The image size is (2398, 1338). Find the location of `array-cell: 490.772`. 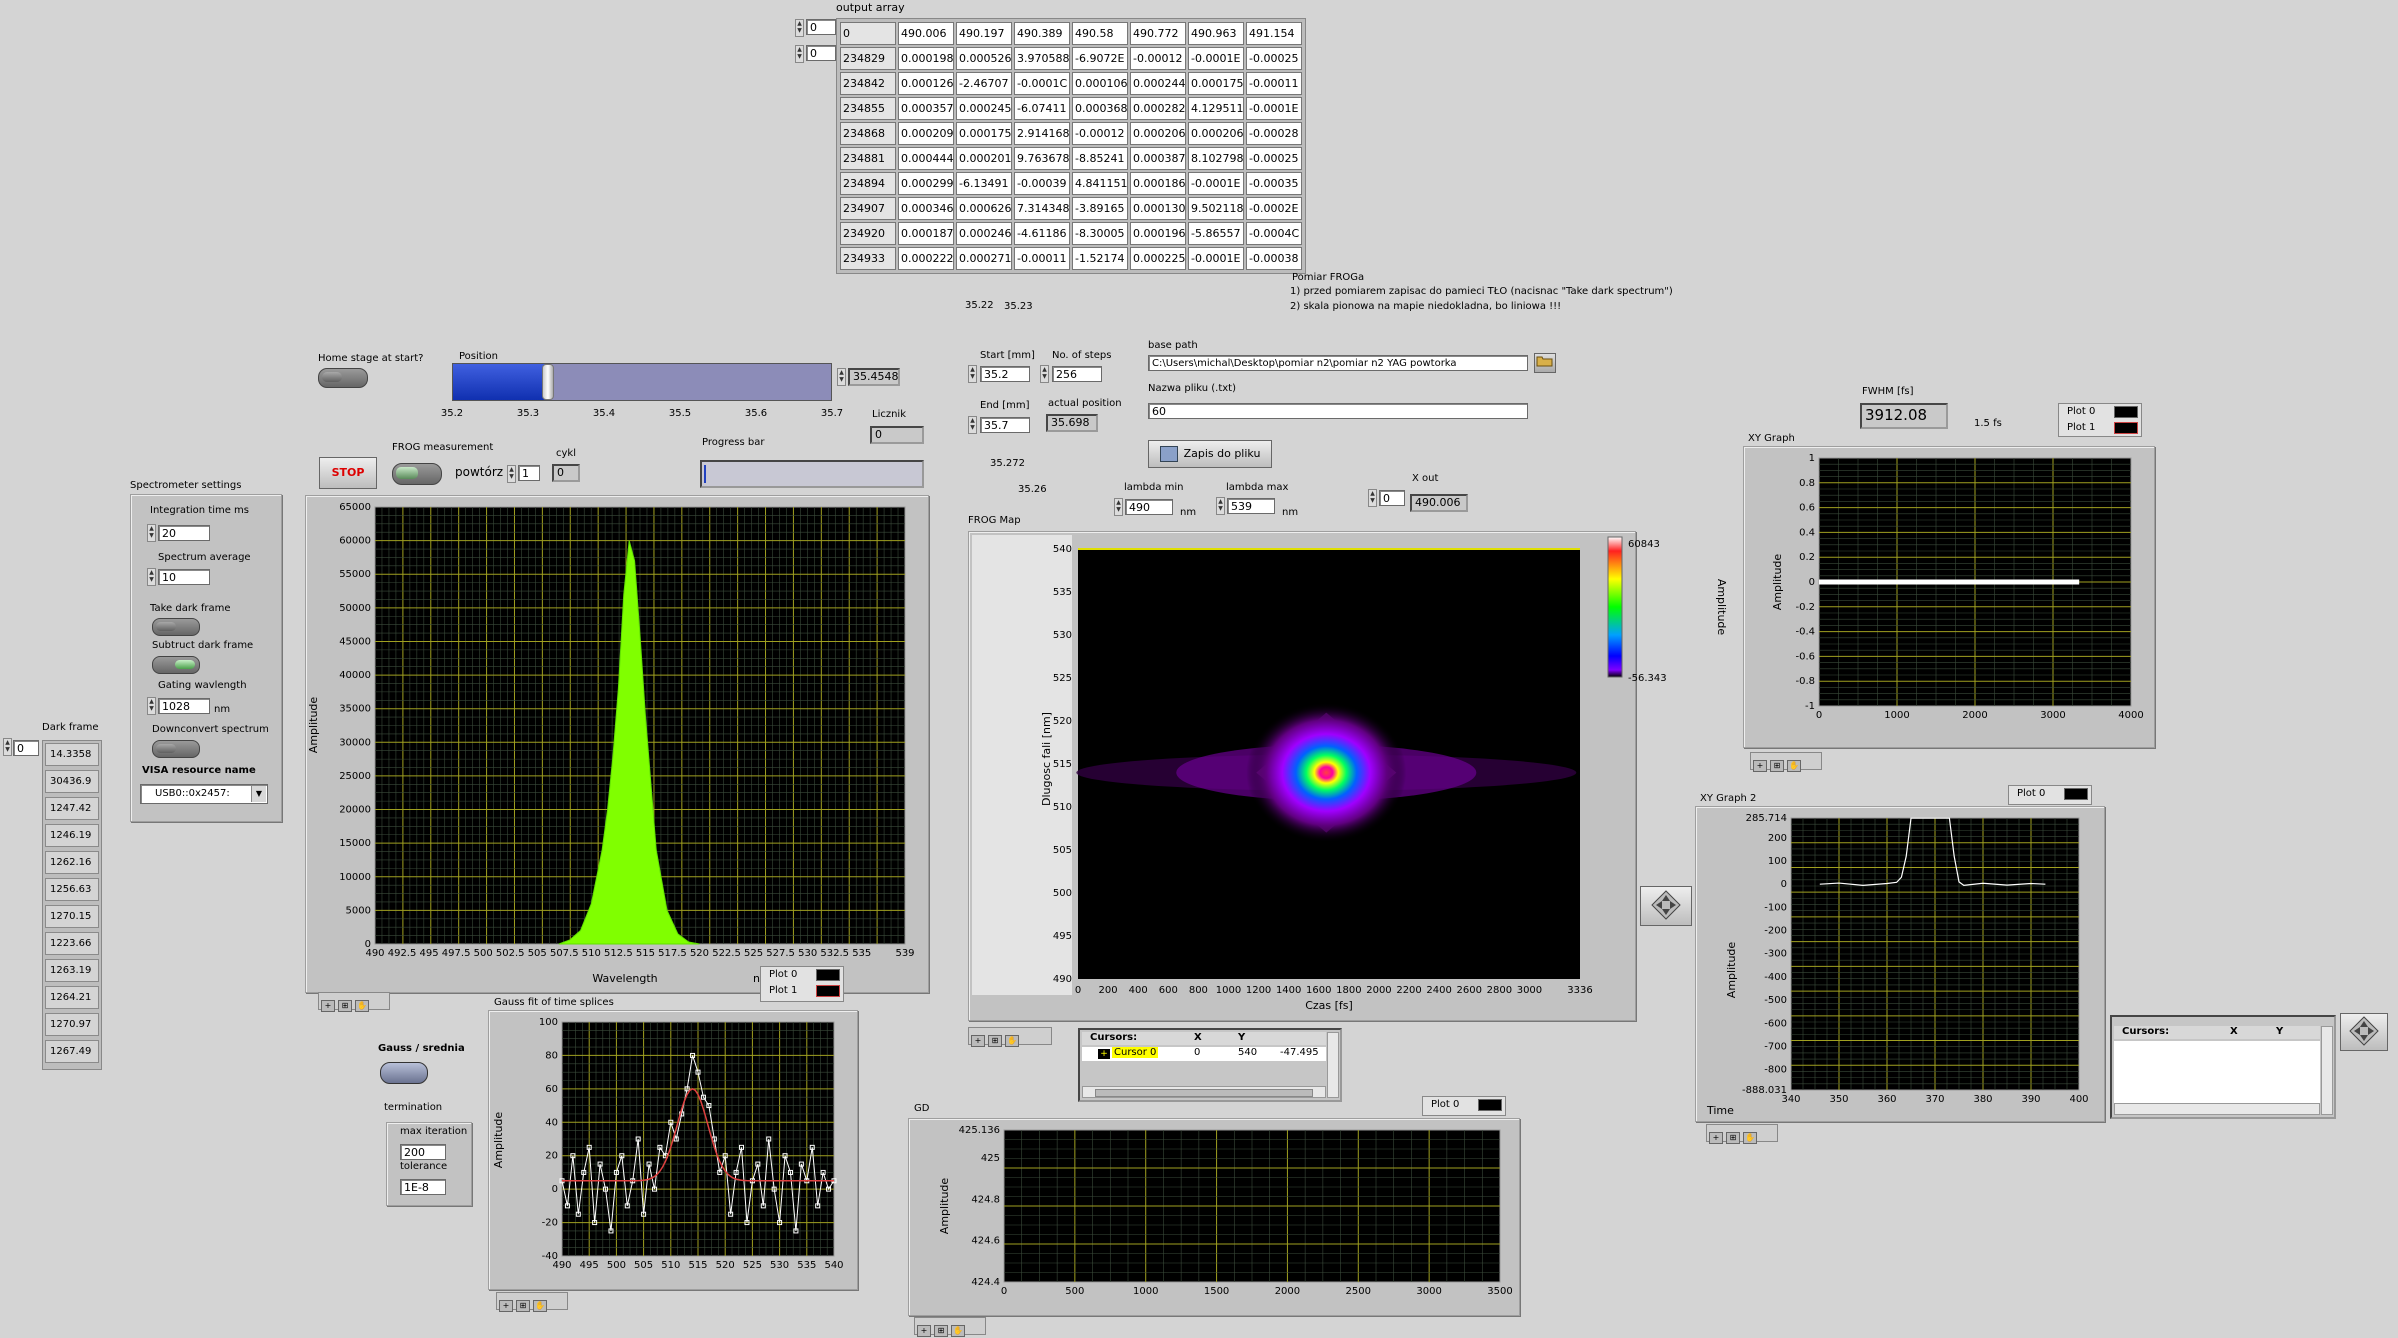

array-cell: 490.772 is located at coordinates (1158, 33).